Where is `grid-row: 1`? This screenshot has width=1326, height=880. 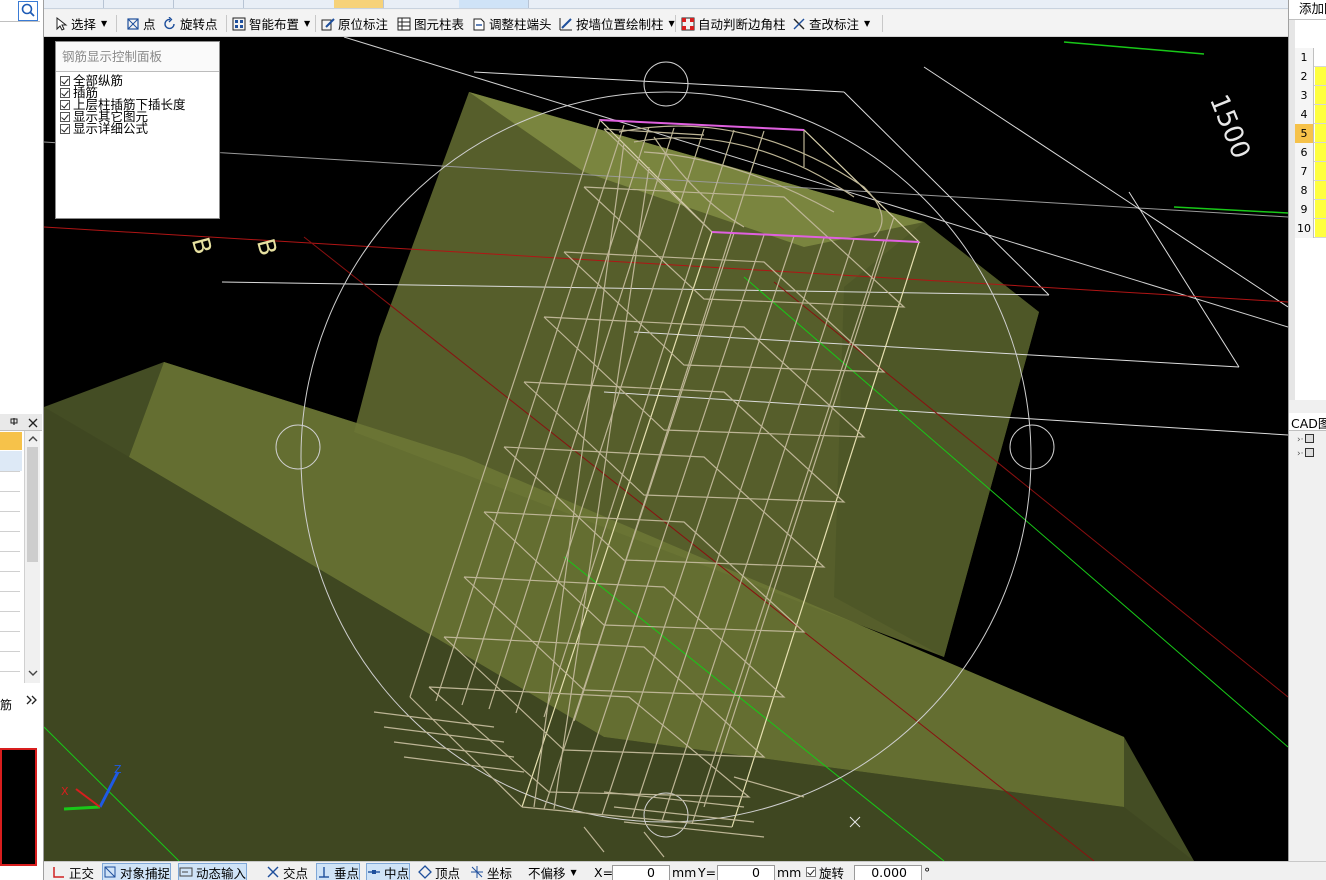 grid-row: 1 is located at coordinates (1310, 57).